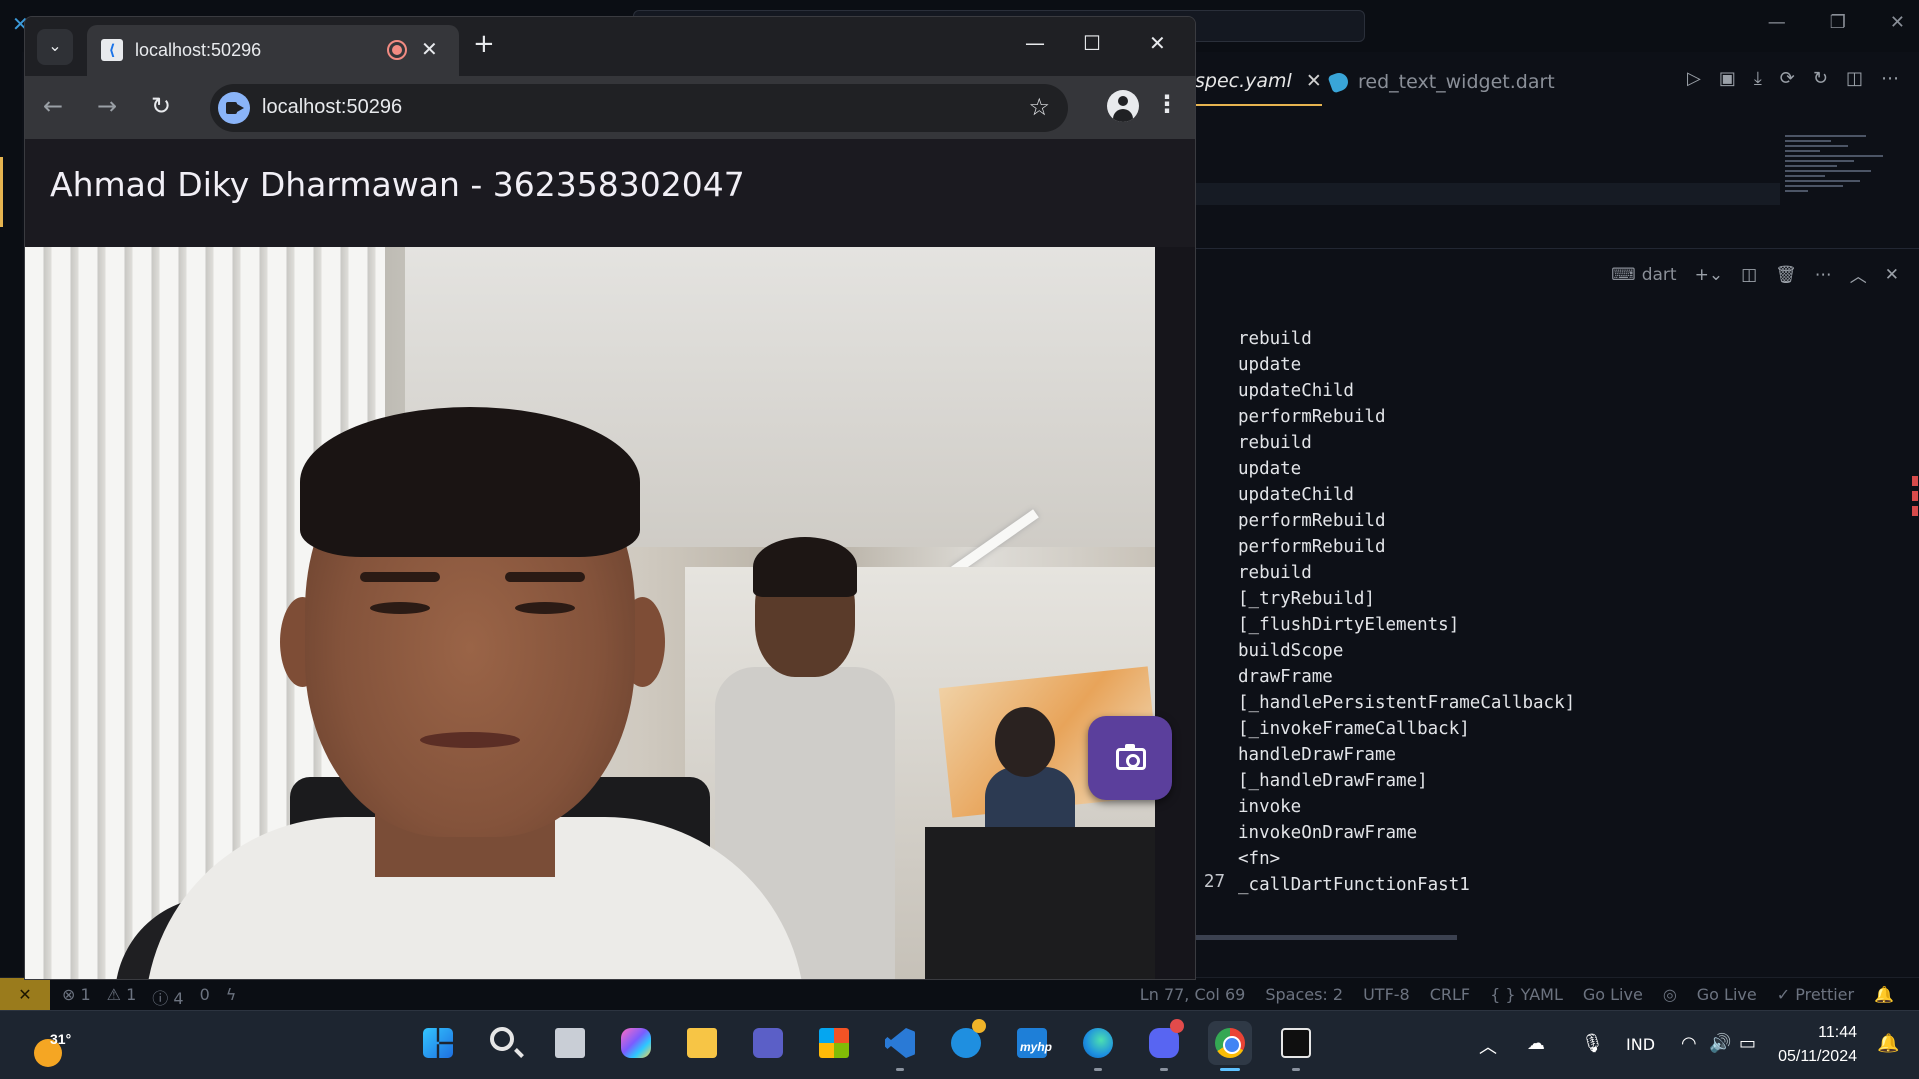  Describe the element at coordinates (25, 994) in the screenshot. I see `remote-indicator-icon: ✕` at that location.